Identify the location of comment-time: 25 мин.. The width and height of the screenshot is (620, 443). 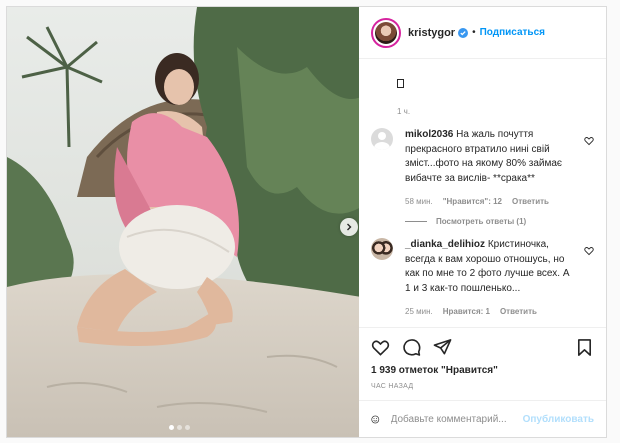
(419, 311).